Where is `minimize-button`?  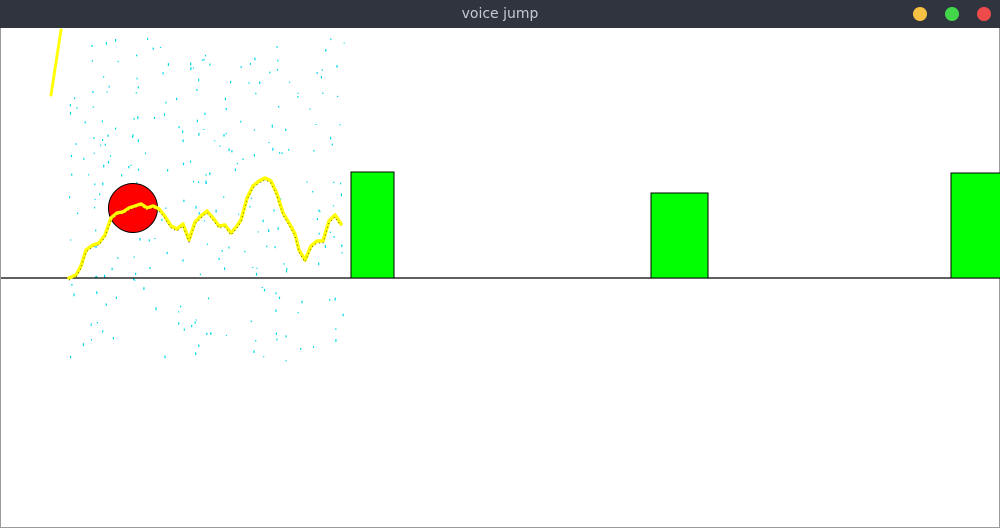
minimize-button is located at coordinates (920, 14).